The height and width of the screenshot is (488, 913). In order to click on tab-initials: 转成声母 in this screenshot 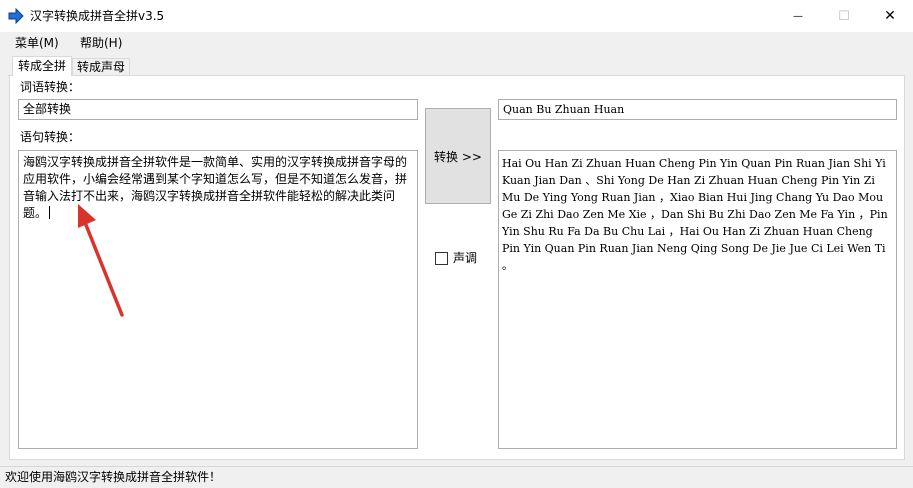, I will do `click(101, 67)`.